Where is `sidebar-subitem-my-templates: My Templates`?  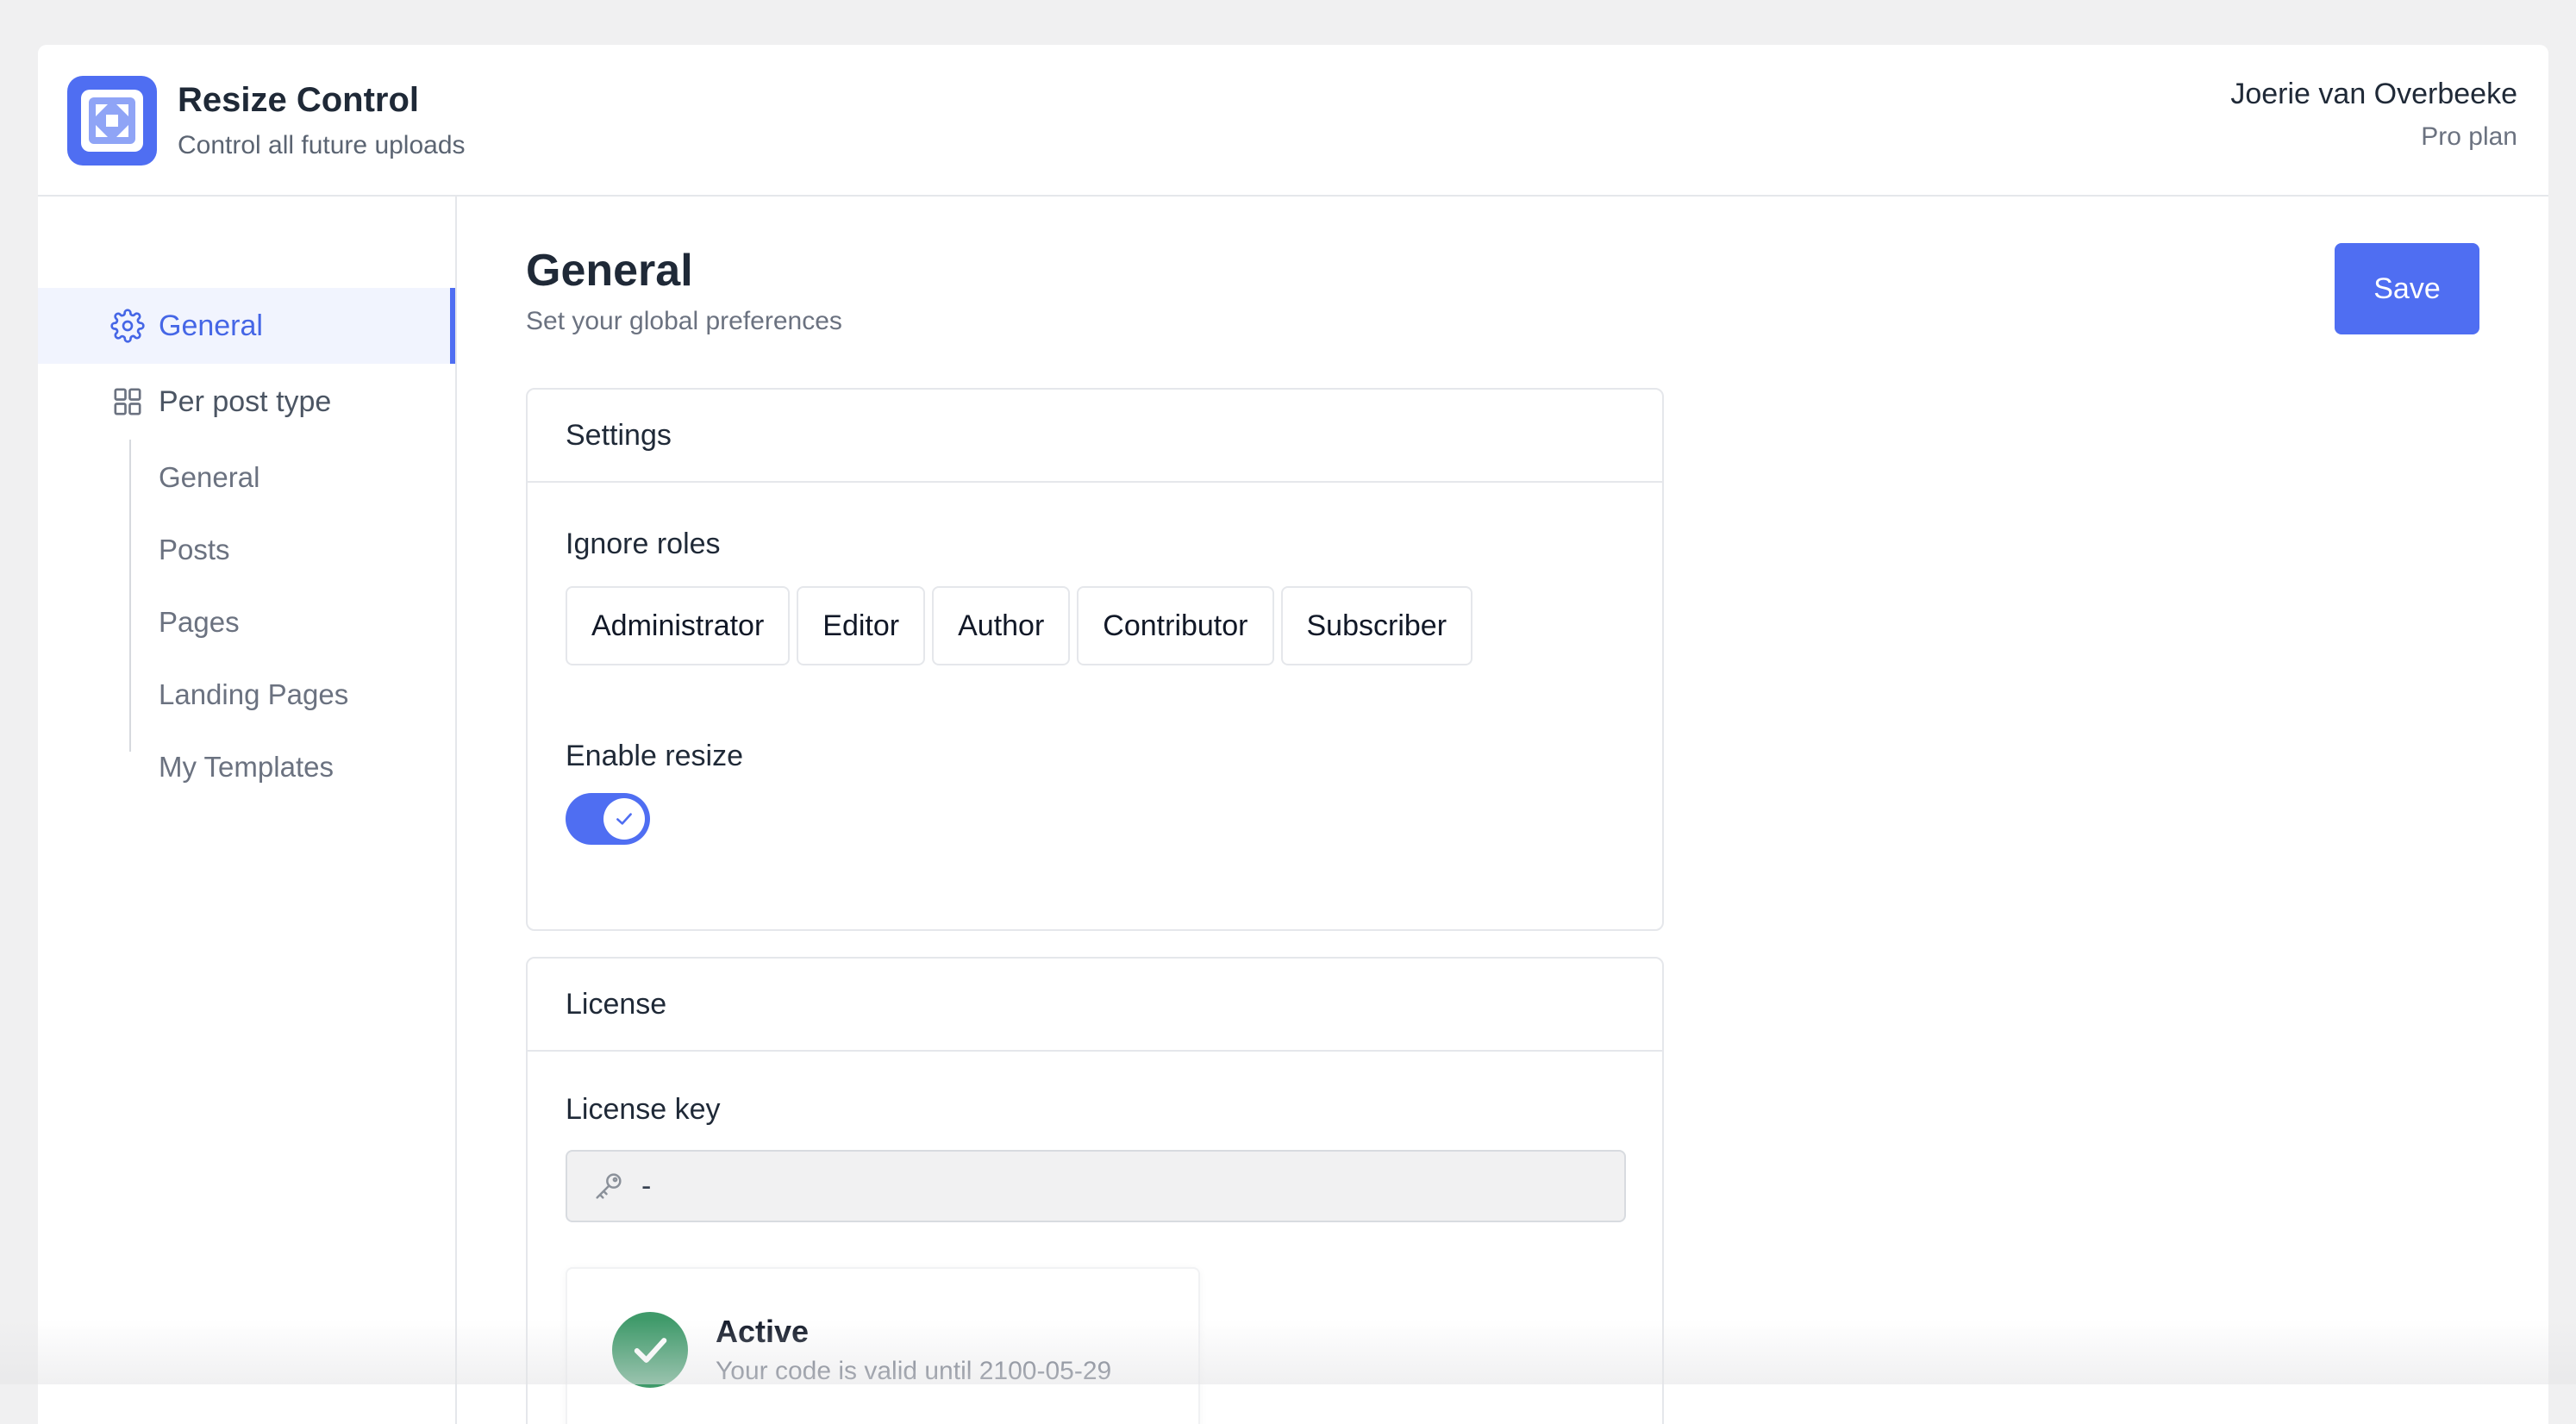 sidebar-subitem-my-templates: My Templates is located at coordinates (246, 767).